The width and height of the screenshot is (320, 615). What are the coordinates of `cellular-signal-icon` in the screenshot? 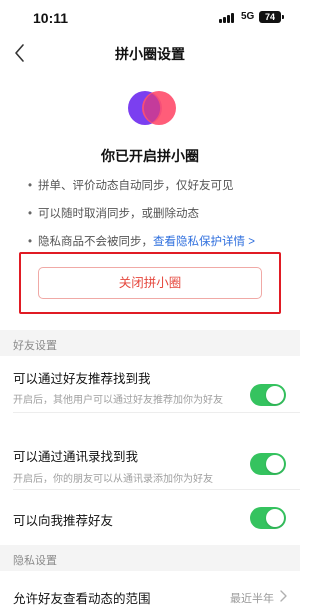 It's located at (227, 18).